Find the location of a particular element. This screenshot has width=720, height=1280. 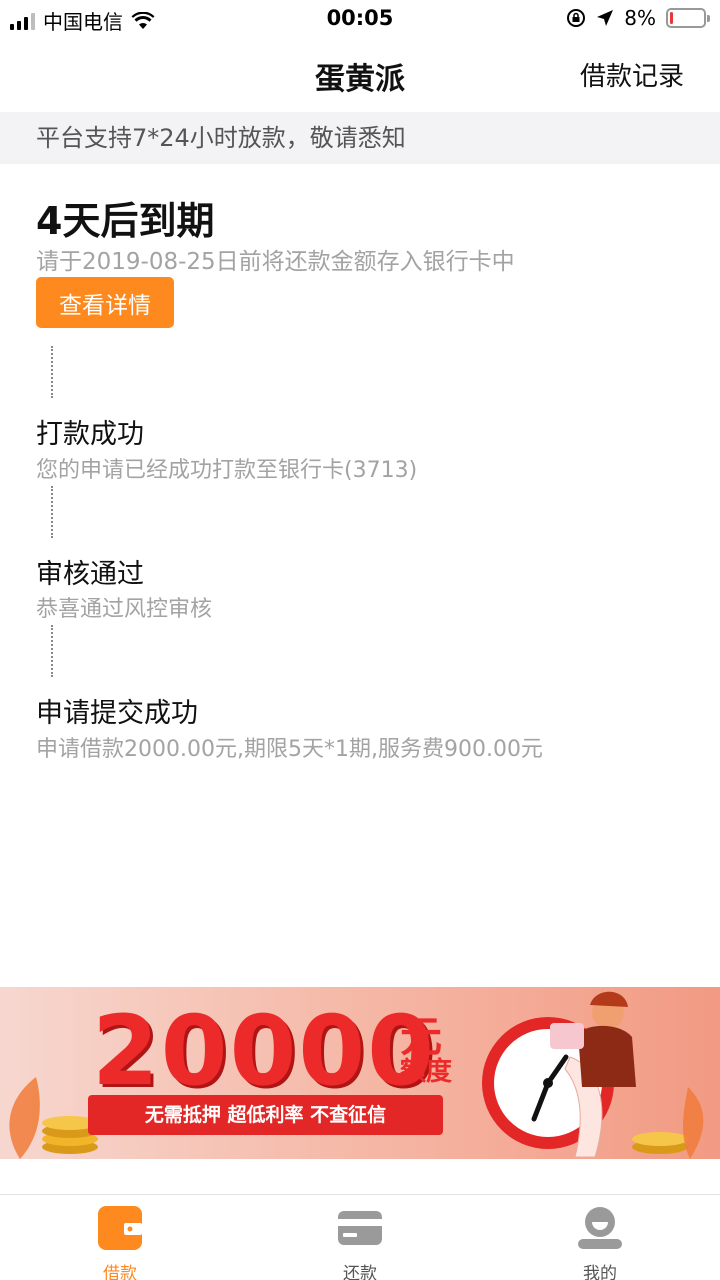

tab-repay: 还款 is located at coordinates (360, 1242).